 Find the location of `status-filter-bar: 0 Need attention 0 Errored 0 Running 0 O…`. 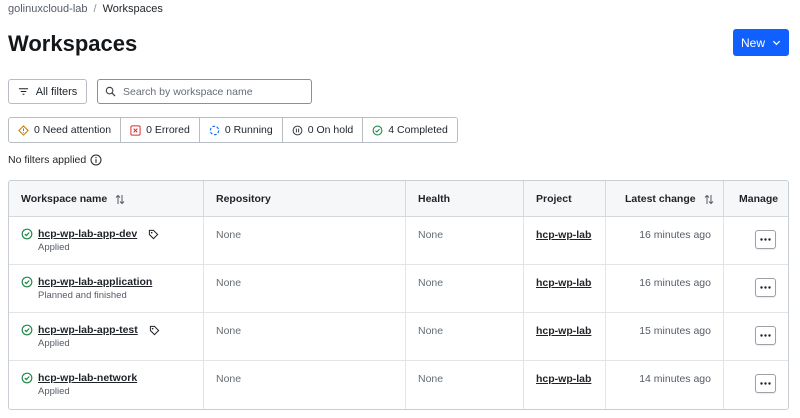

status-filter-bar: 0 Need attention 0 Errored 0 Running 0 O… is located at coordinates (233, 130).